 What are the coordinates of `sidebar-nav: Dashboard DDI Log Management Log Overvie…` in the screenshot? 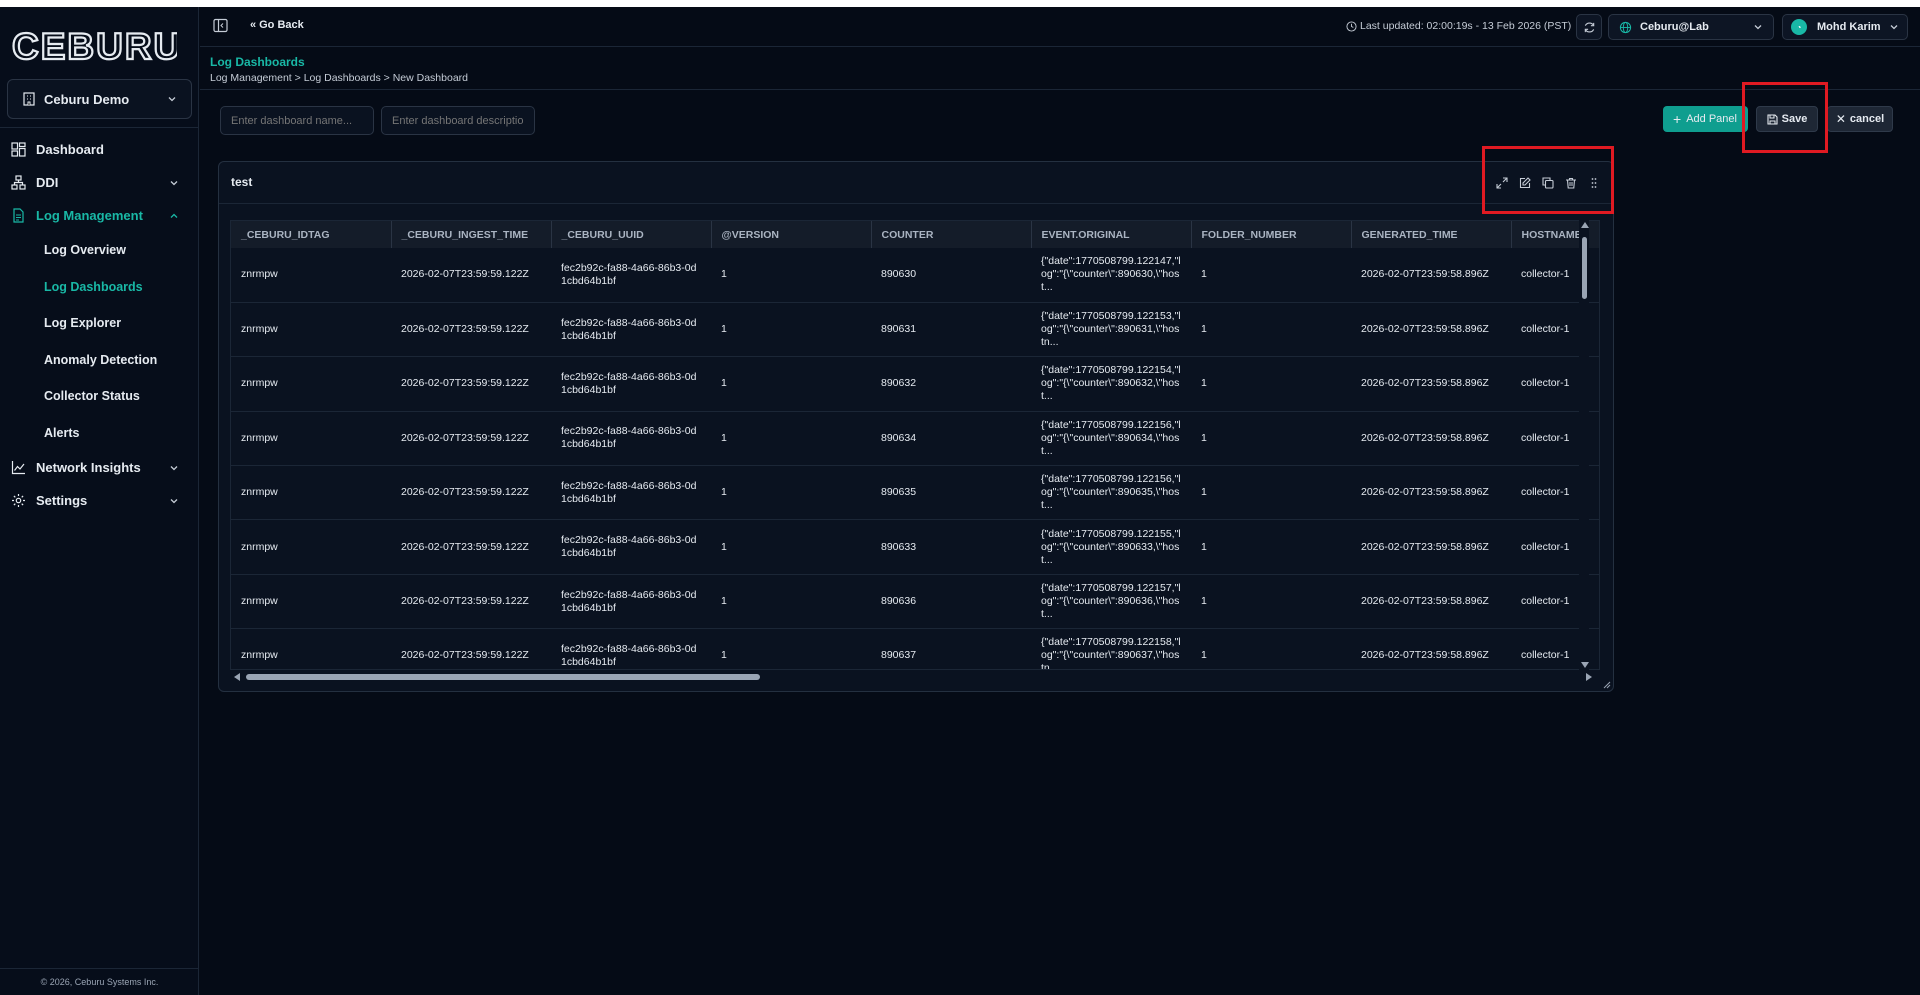 It's located at (99, 325).